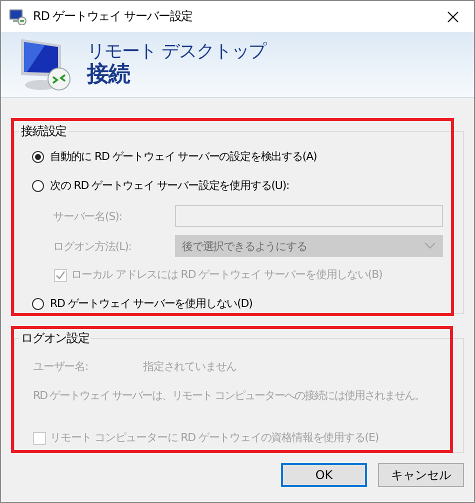 This screenshot has width=475, height=503. What do you see at coordinates (453, 17) in the screenshot?
I see `close-icon` at bounding box center [453, 17].